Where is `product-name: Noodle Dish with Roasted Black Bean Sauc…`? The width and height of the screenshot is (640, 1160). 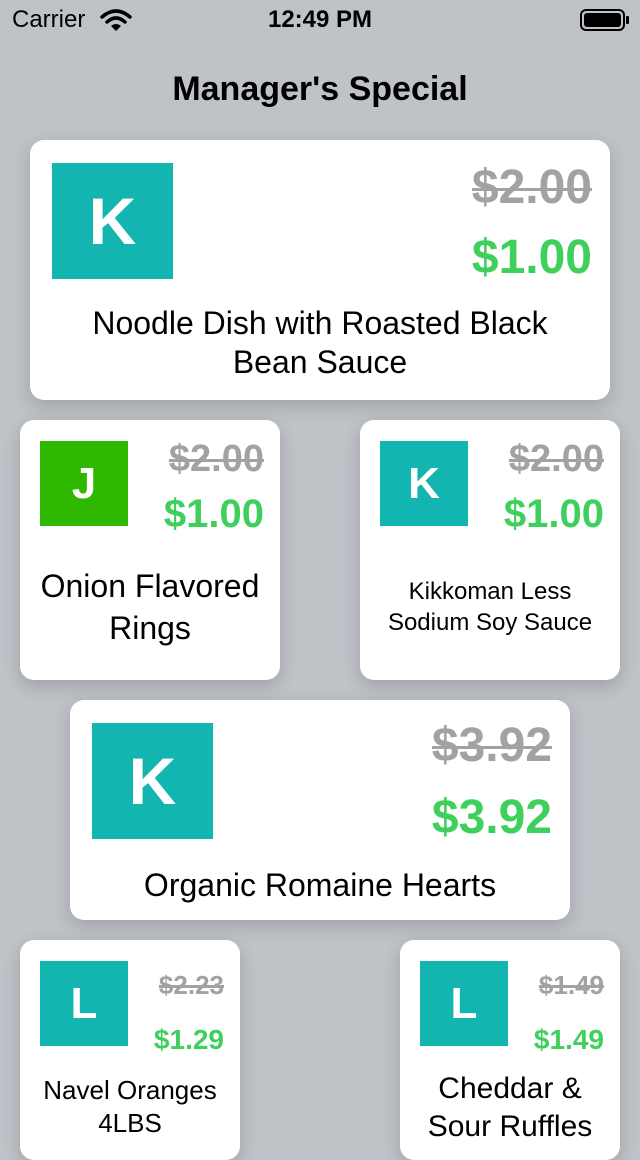
product-name: Noodle Dish with Roasted Black Bean Sauc… is located at coordinates (320, 343).